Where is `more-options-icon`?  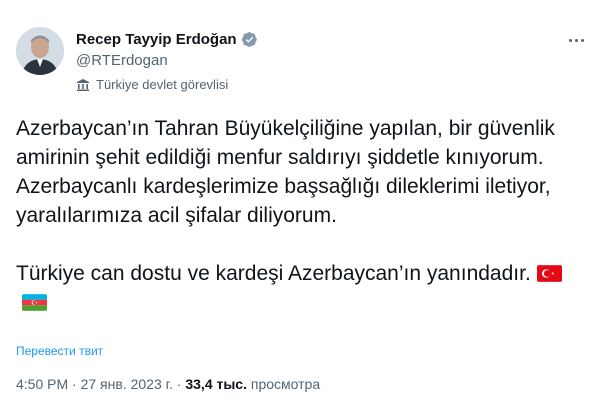
more-options-icon is located at coordinates (576, 40).